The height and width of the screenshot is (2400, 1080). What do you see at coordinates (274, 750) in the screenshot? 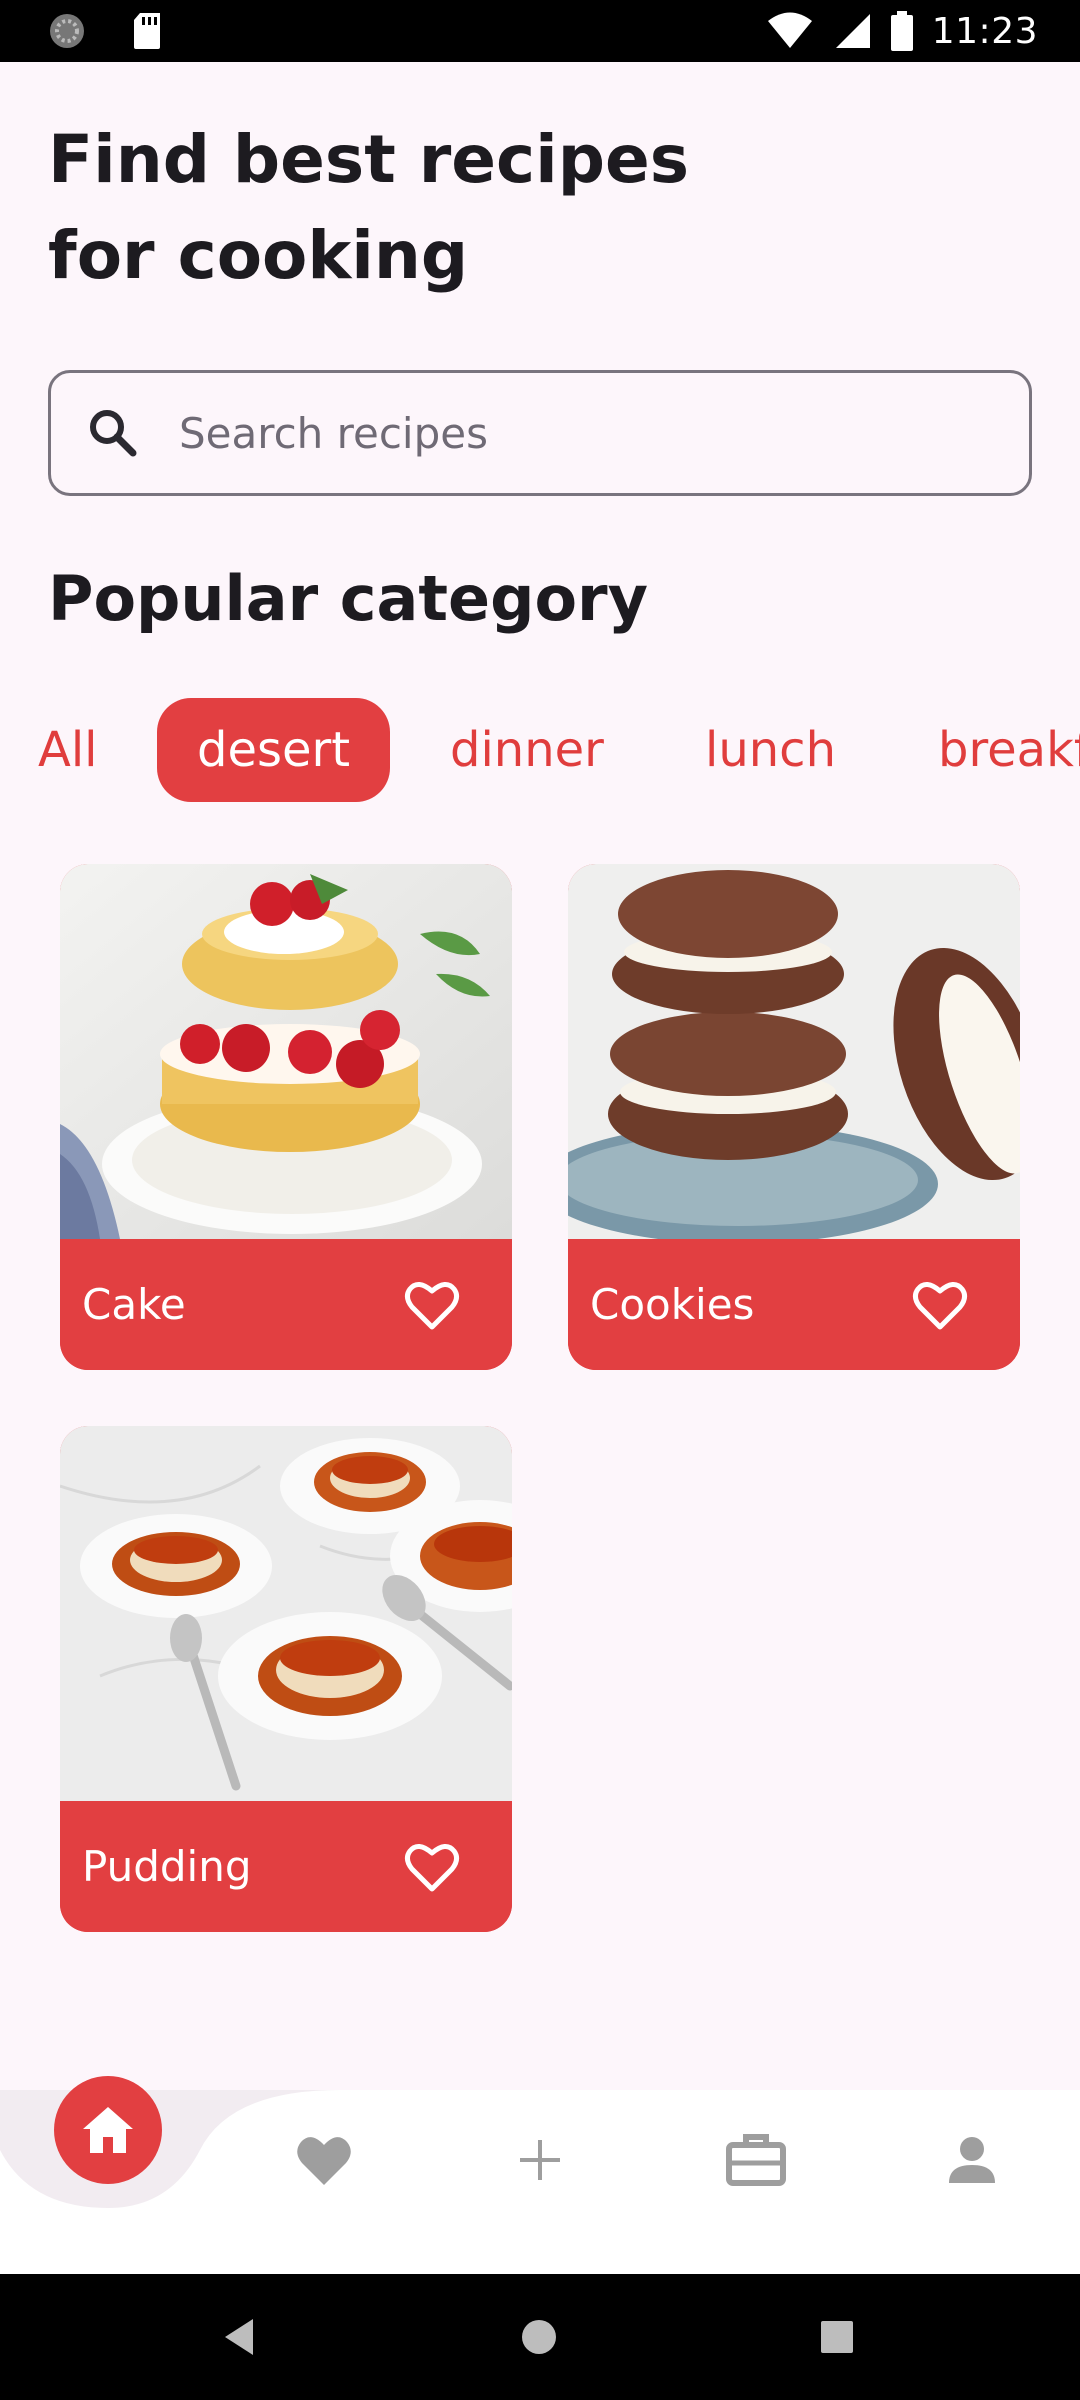
I see `category-chip-desert: desert` at bounding box center [274, 750].